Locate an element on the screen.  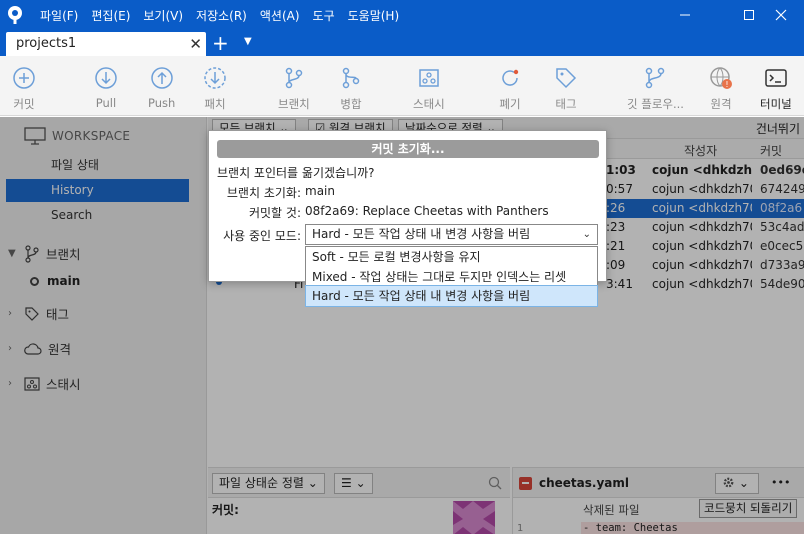
branch-reset-row: 브랜치 초기화: is located at coordinates (255, 192).